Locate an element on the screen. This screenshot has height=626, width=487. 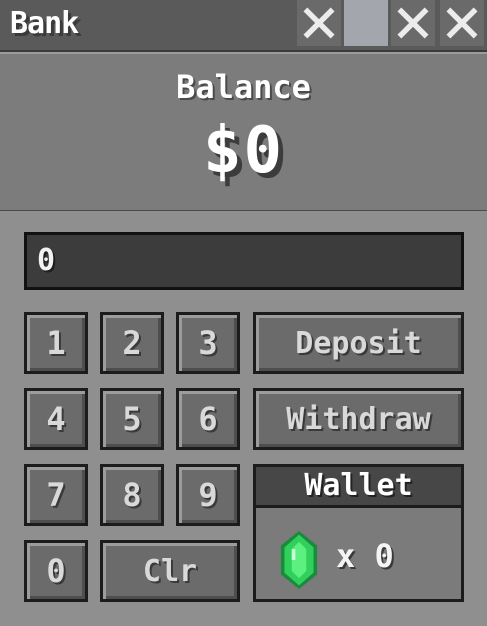
wallet-panel: Wallet x 0 is located at coordinates (358, 533).